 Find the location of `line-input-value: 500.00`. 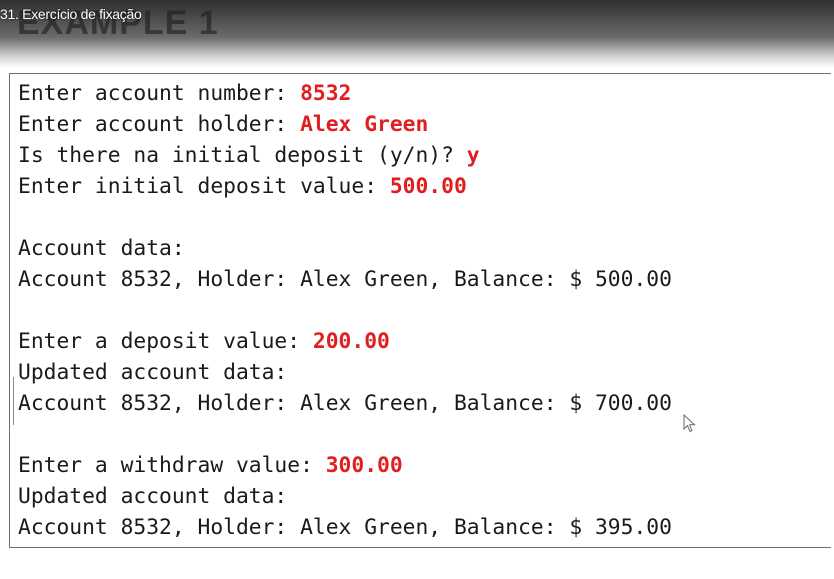

line-input-value: 500.00 is located at coordinates (428, 186).